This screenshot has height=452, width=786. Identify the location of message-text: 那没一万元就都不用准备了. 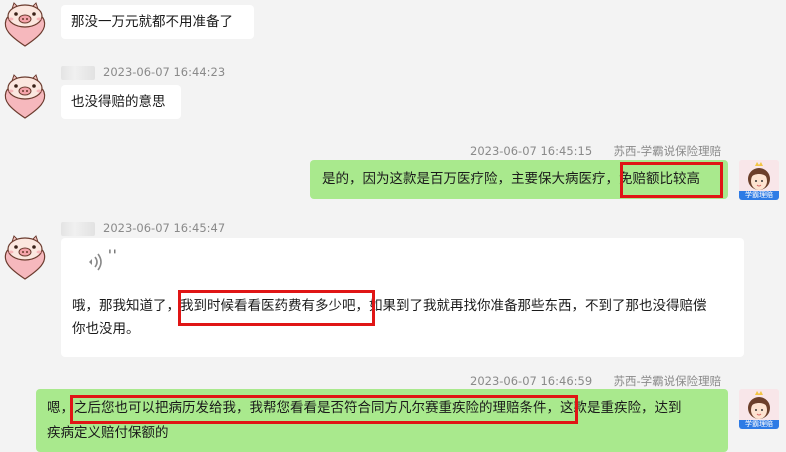
(152, 22).